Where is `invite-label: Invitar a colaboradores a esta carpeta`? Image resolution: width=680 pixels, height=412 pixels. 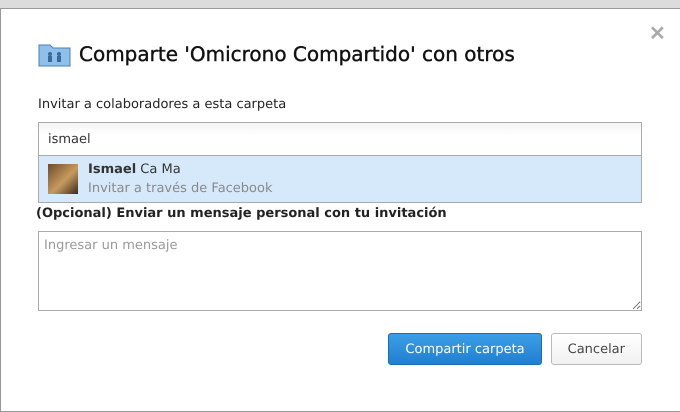 invite-label: Invitar a colaboradores a esta carpeta is located at coordinates (163, 104).